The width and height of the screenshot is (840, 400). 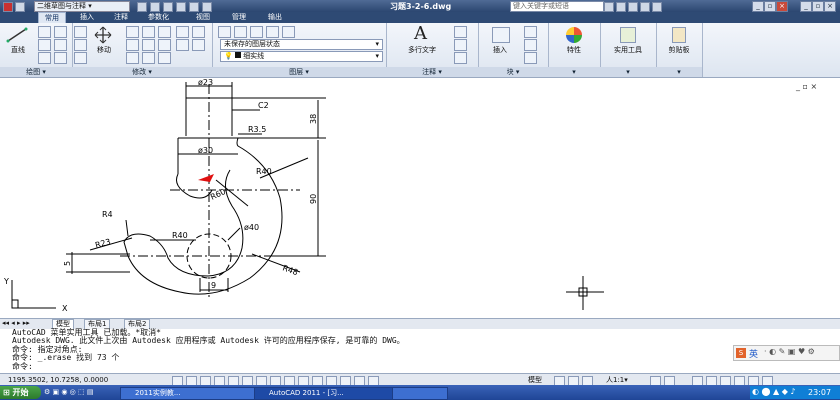 I want to click on communication-center-icon, so click(x=633, y=7).